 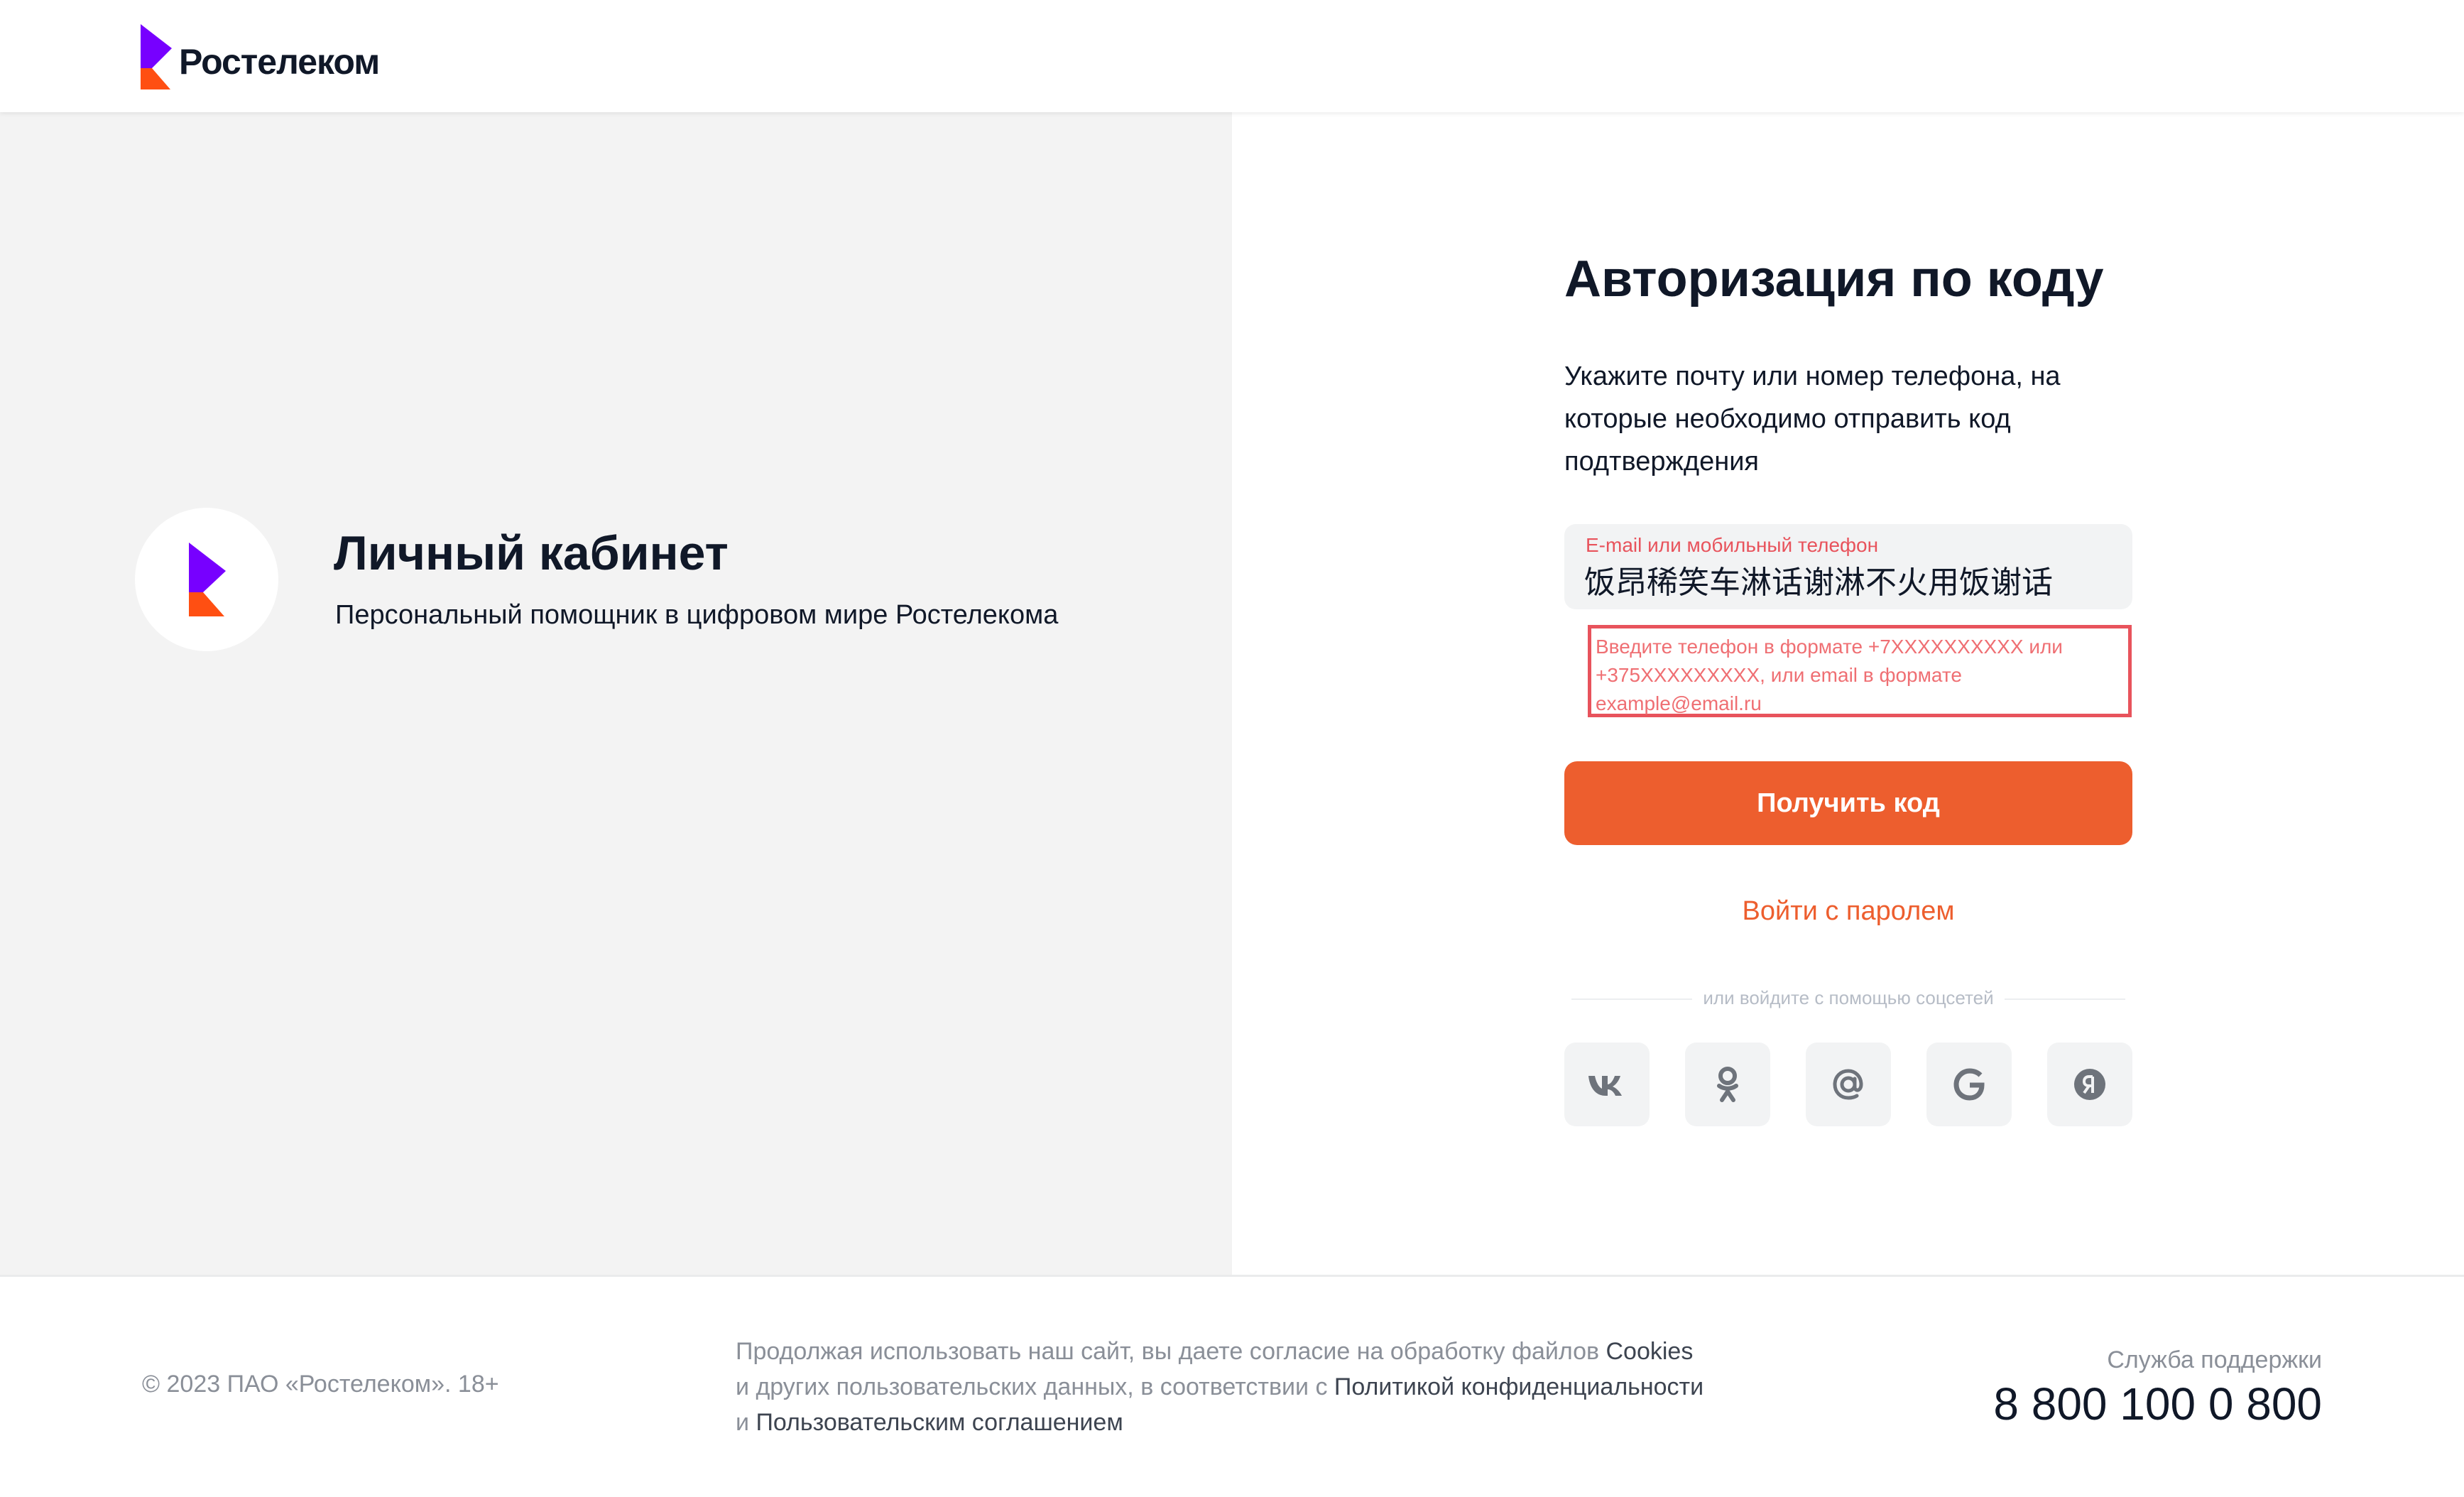 I want to click on vk-icon, so click(x=1605, y=1086).